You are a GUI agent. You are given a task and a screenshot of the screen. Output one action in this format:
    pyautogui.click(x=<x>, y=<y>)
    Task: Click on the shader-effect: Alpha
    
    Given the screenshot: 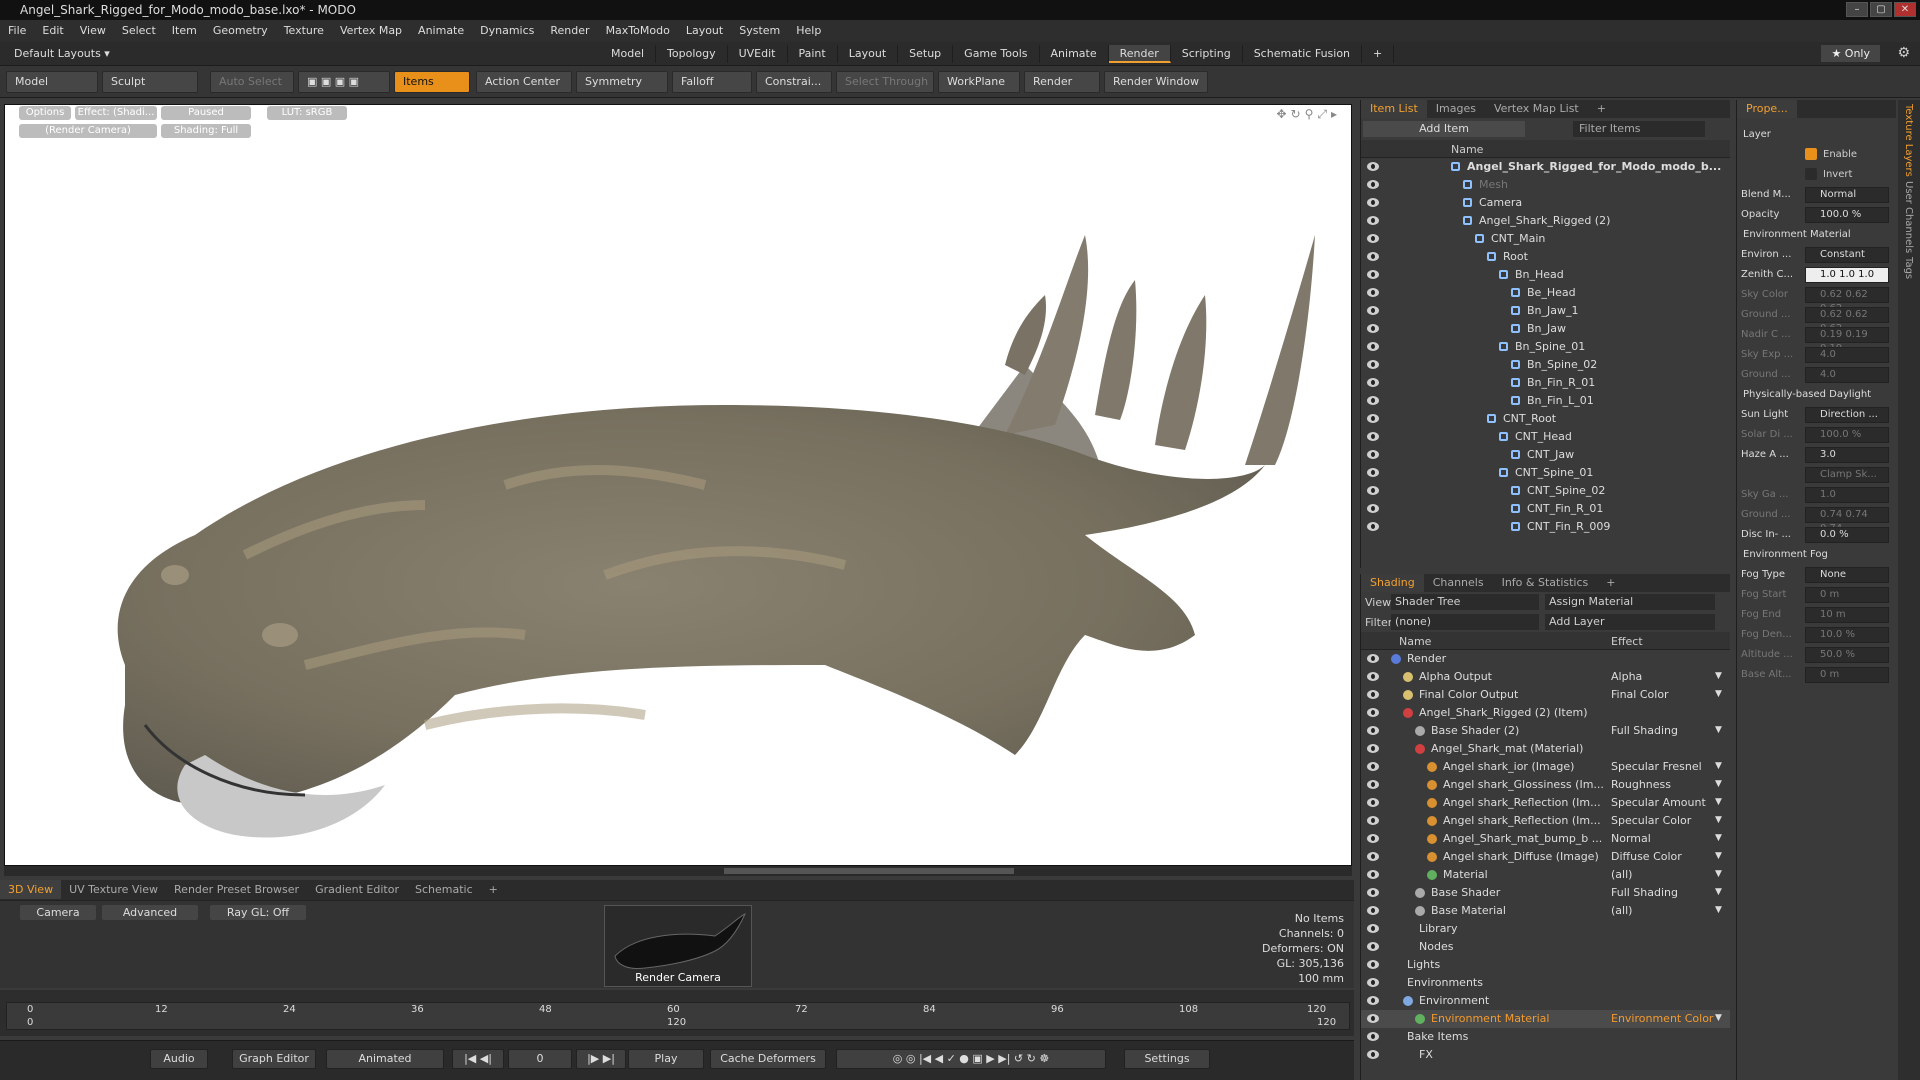 What is the action you would take?
    pyautogui.click(x=1626, y=676)
    